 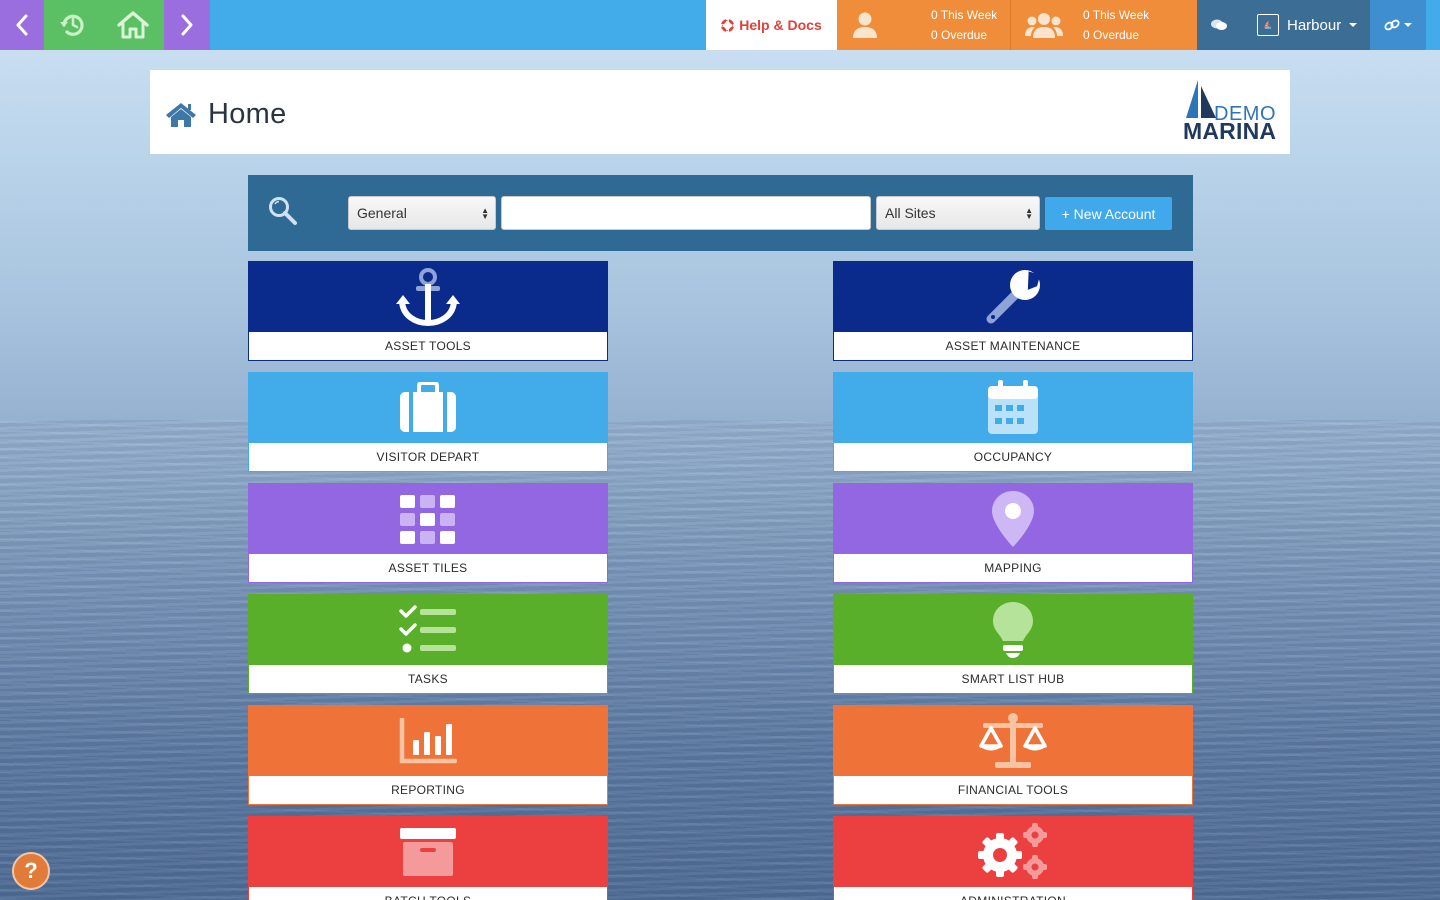 I want to click on tile-asset-tools: ASSET TOOLS, so click(x=428, y=311).